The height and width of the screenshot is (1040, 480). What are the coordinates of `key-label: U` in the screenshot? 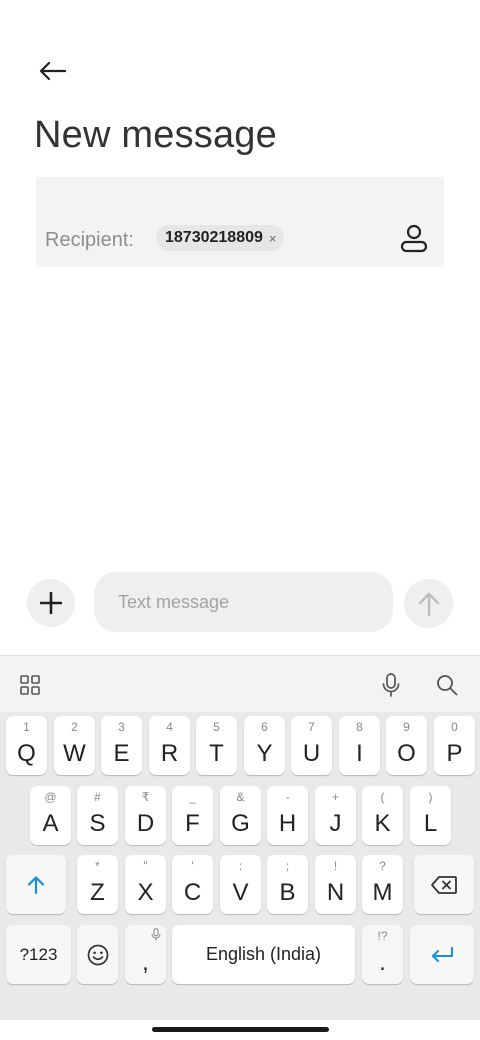 It's located at (311, 753).